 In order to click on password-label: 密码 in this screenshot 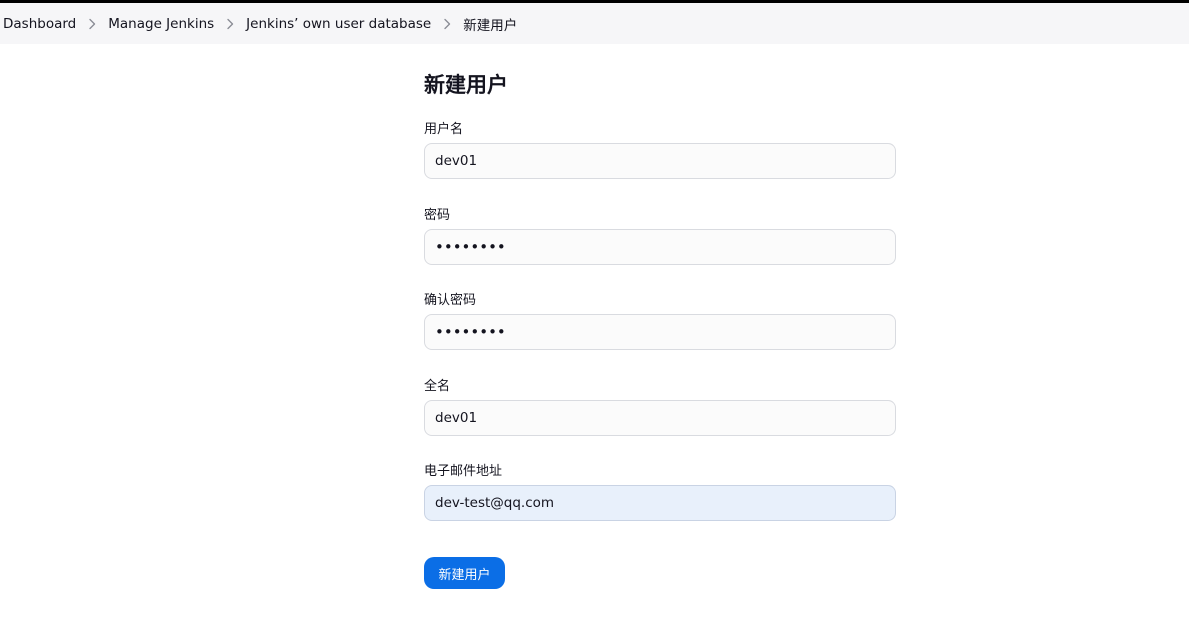, I will do `click(437, 215)`.